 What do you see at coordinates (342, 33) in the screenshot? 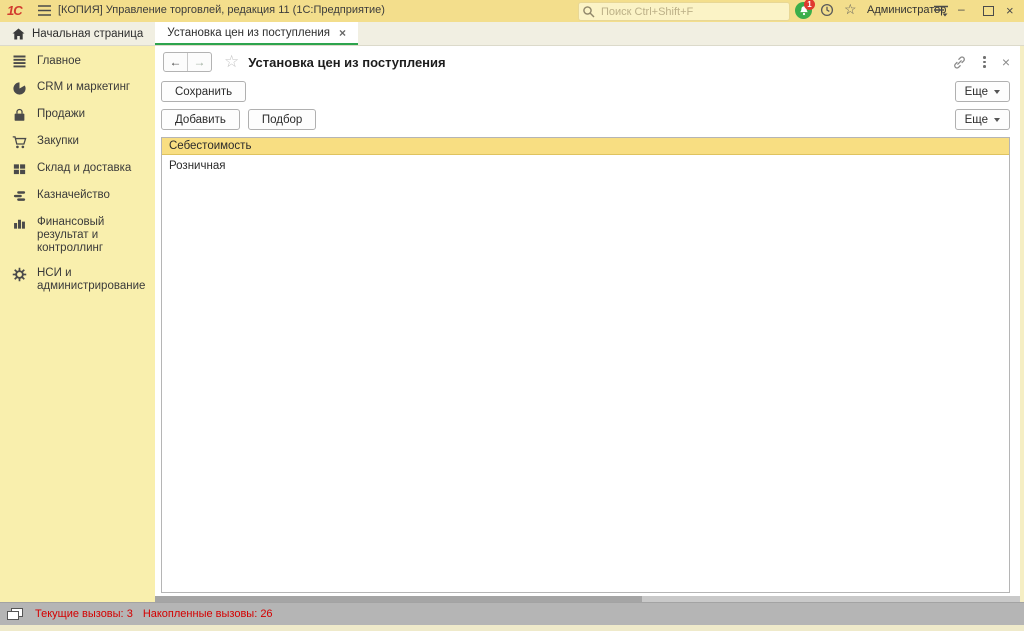
I see `tab-close-icon: ×` at bounding box center [342, 33].